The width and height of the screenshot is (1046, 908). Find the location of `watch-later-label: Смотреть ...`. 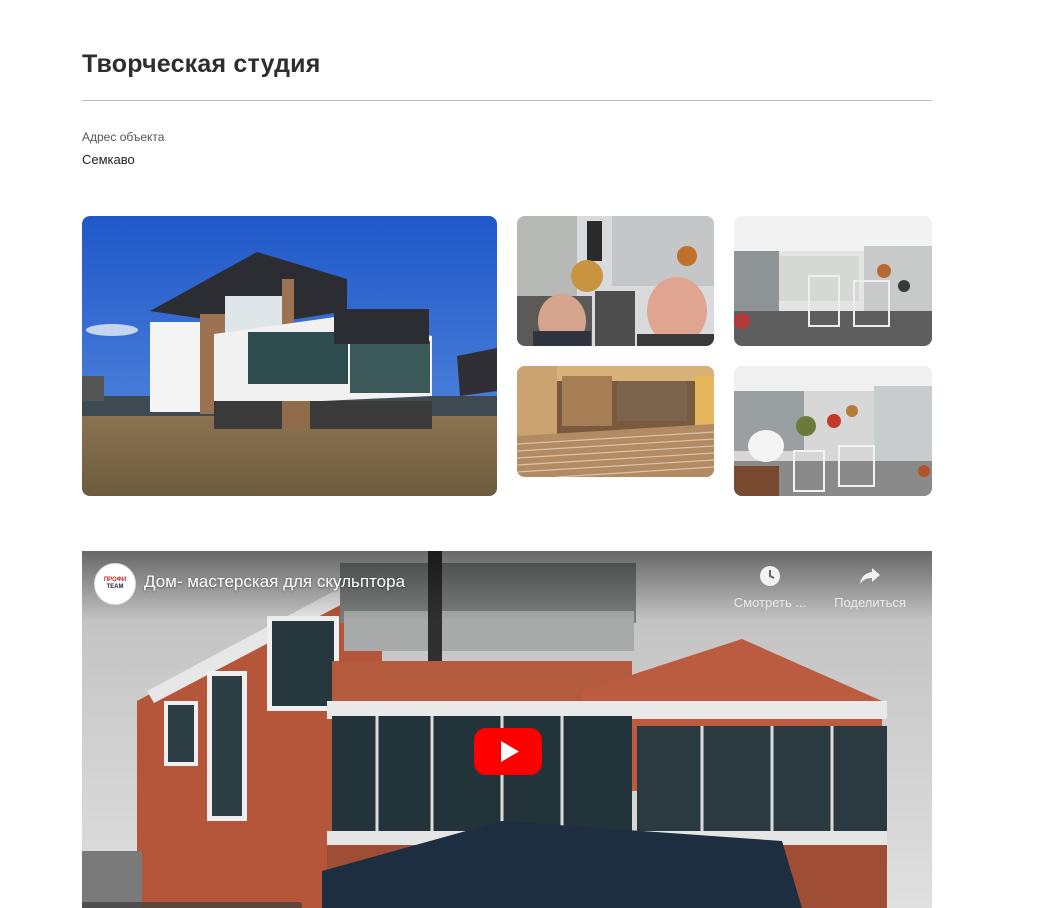

watch-later-label: Смотреть ... is located at coordinates (770, 602).